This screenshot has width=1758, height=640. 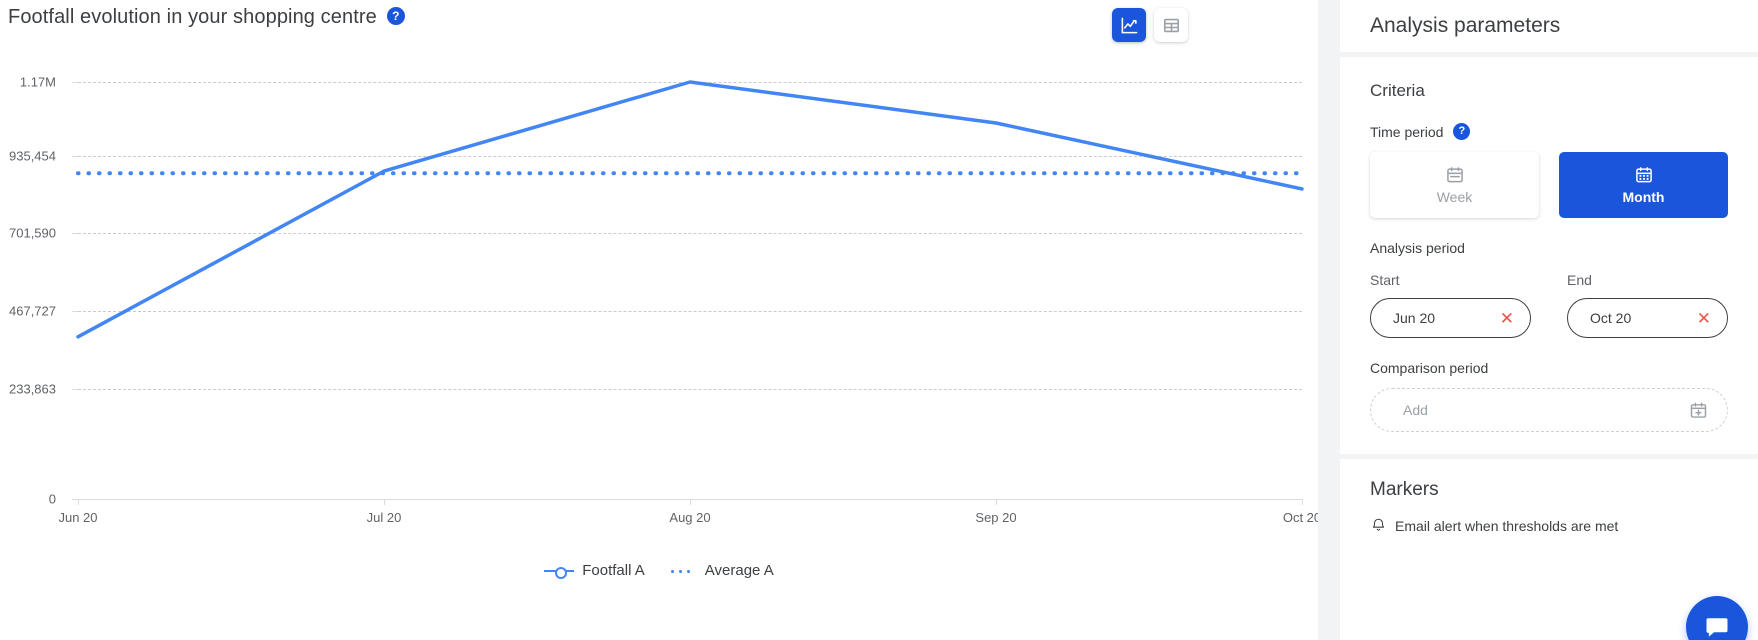 I want to click on calendar-month-icon, so click(x=1643, y=175).